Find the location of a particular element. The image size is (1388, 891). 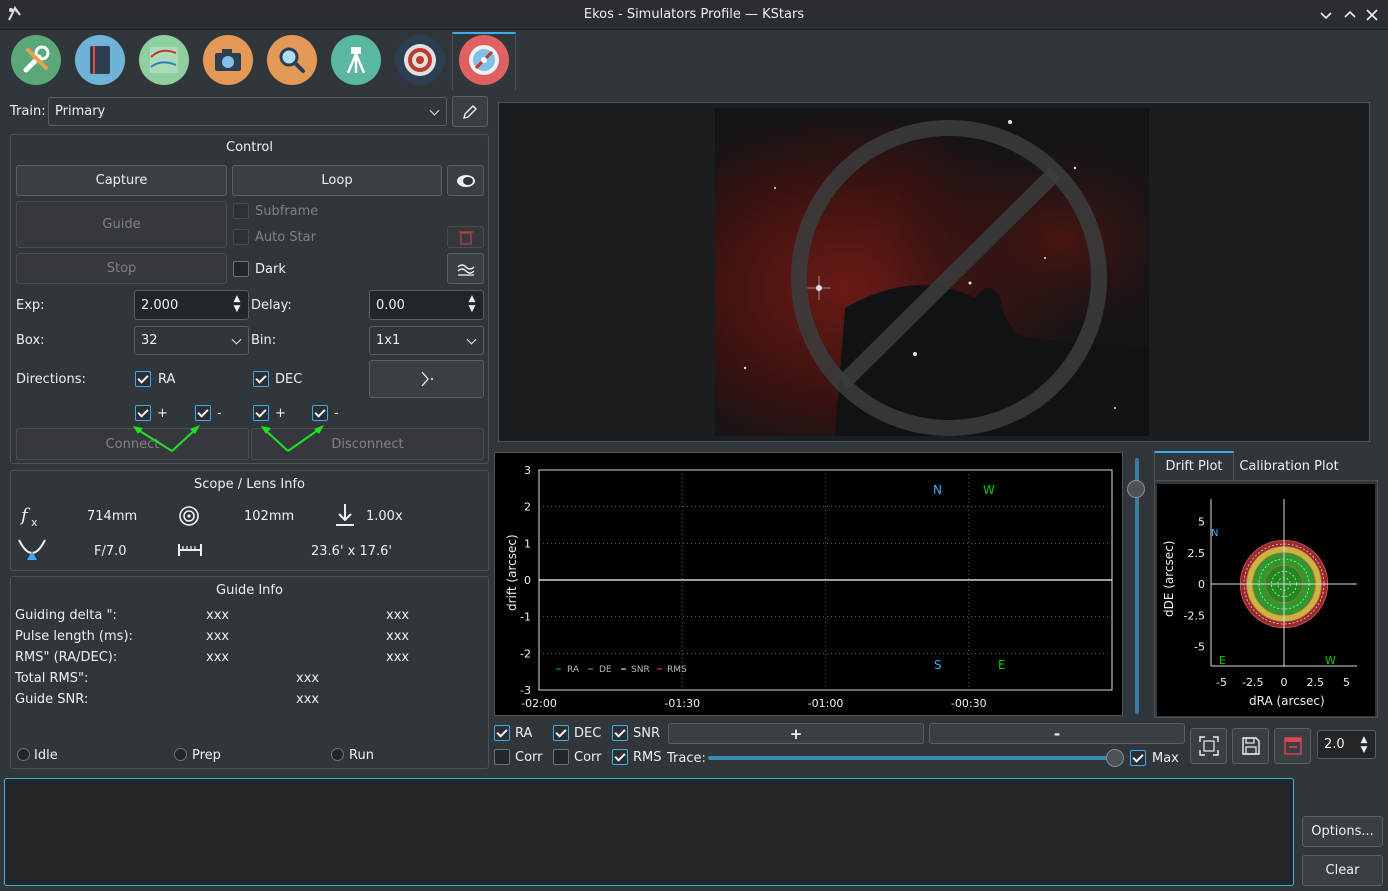

exposure-spinbox: 2.000 ▲ ▼ is located at coordinates (191, 305).